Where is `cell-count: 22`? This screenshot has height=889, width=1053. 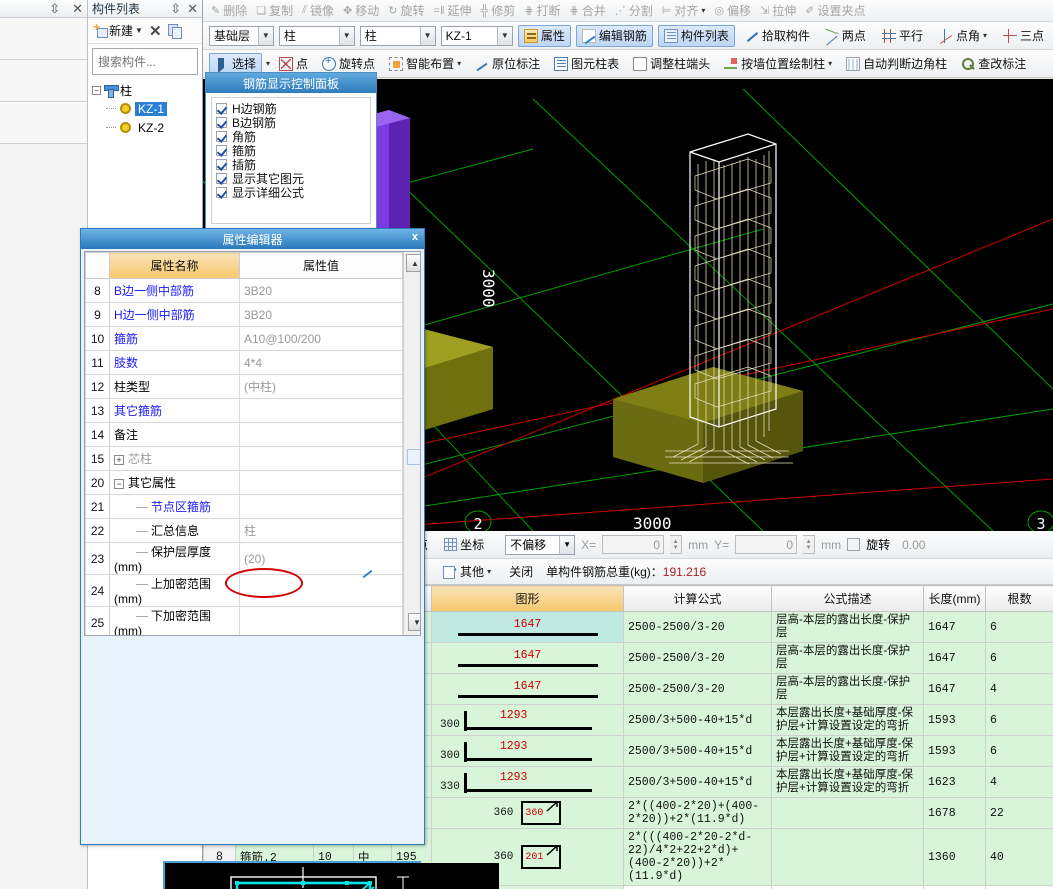
cell-count: 22 is located at coordinates (1019, 813).